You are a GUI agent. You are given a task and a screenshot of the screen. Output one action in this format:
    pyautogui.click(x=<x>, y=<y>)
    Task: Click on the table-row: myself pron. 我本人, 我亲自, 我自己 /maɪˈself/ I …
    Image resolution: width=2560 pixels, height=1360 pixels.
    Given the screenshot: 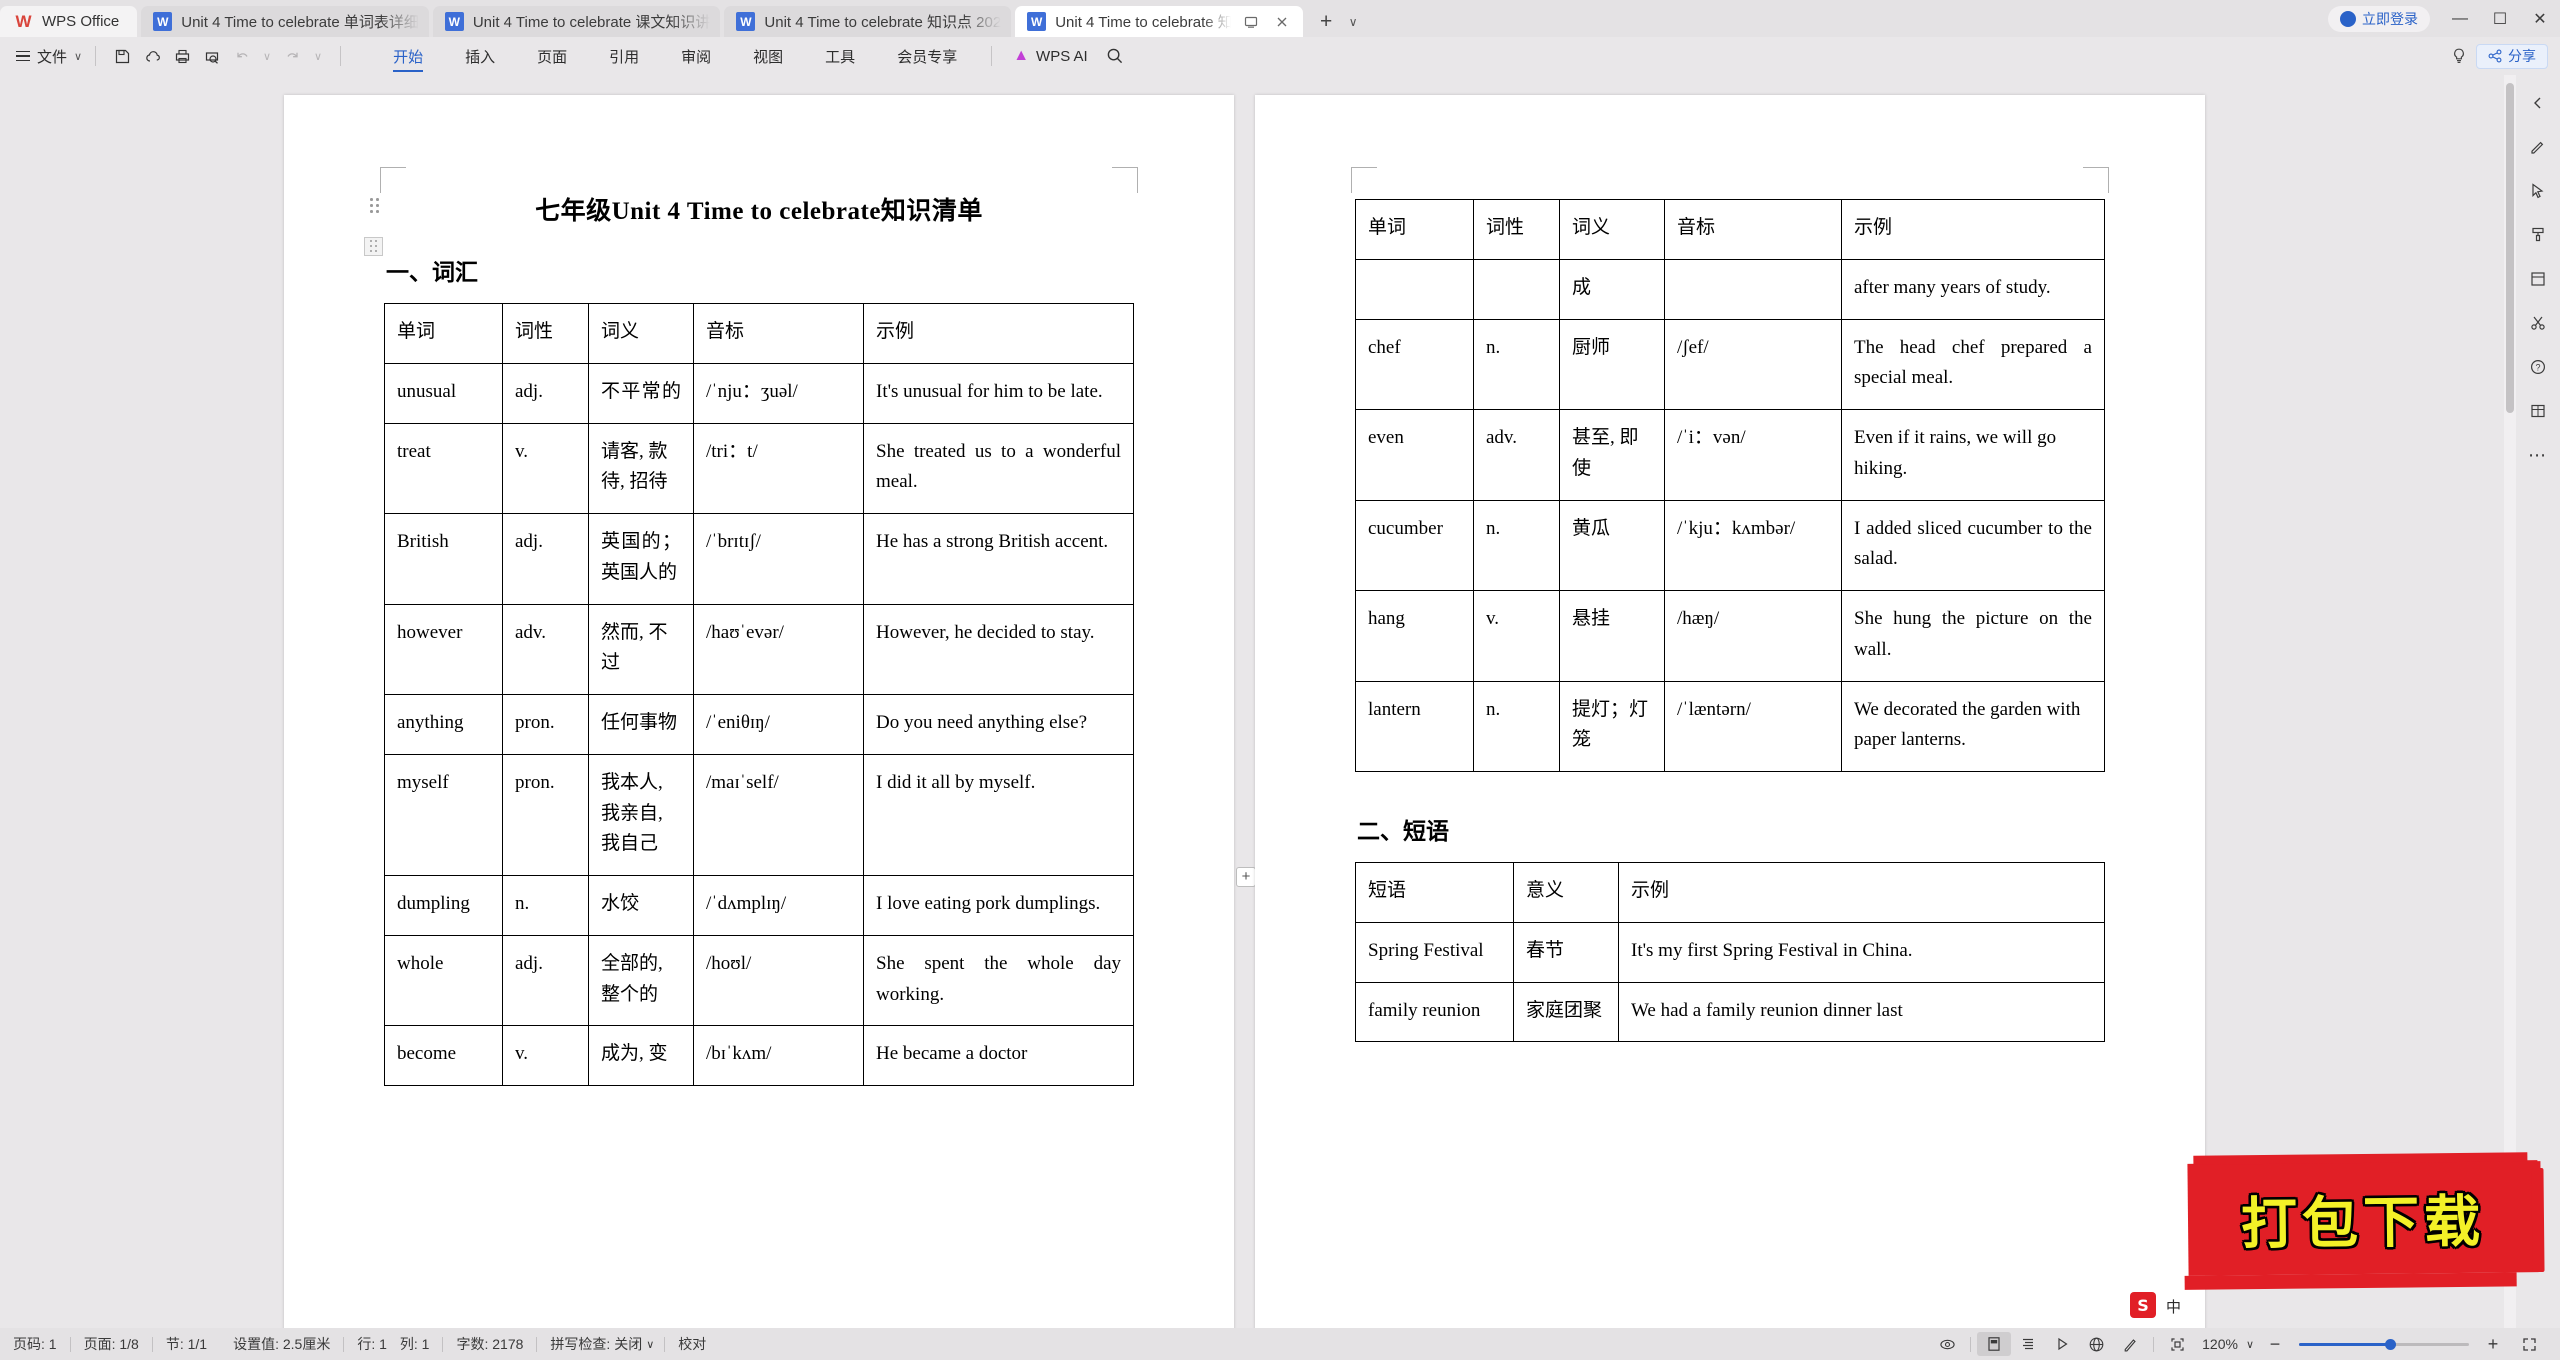 What is the action you would take?
    pyautogui.click(x=759, y=815)
    